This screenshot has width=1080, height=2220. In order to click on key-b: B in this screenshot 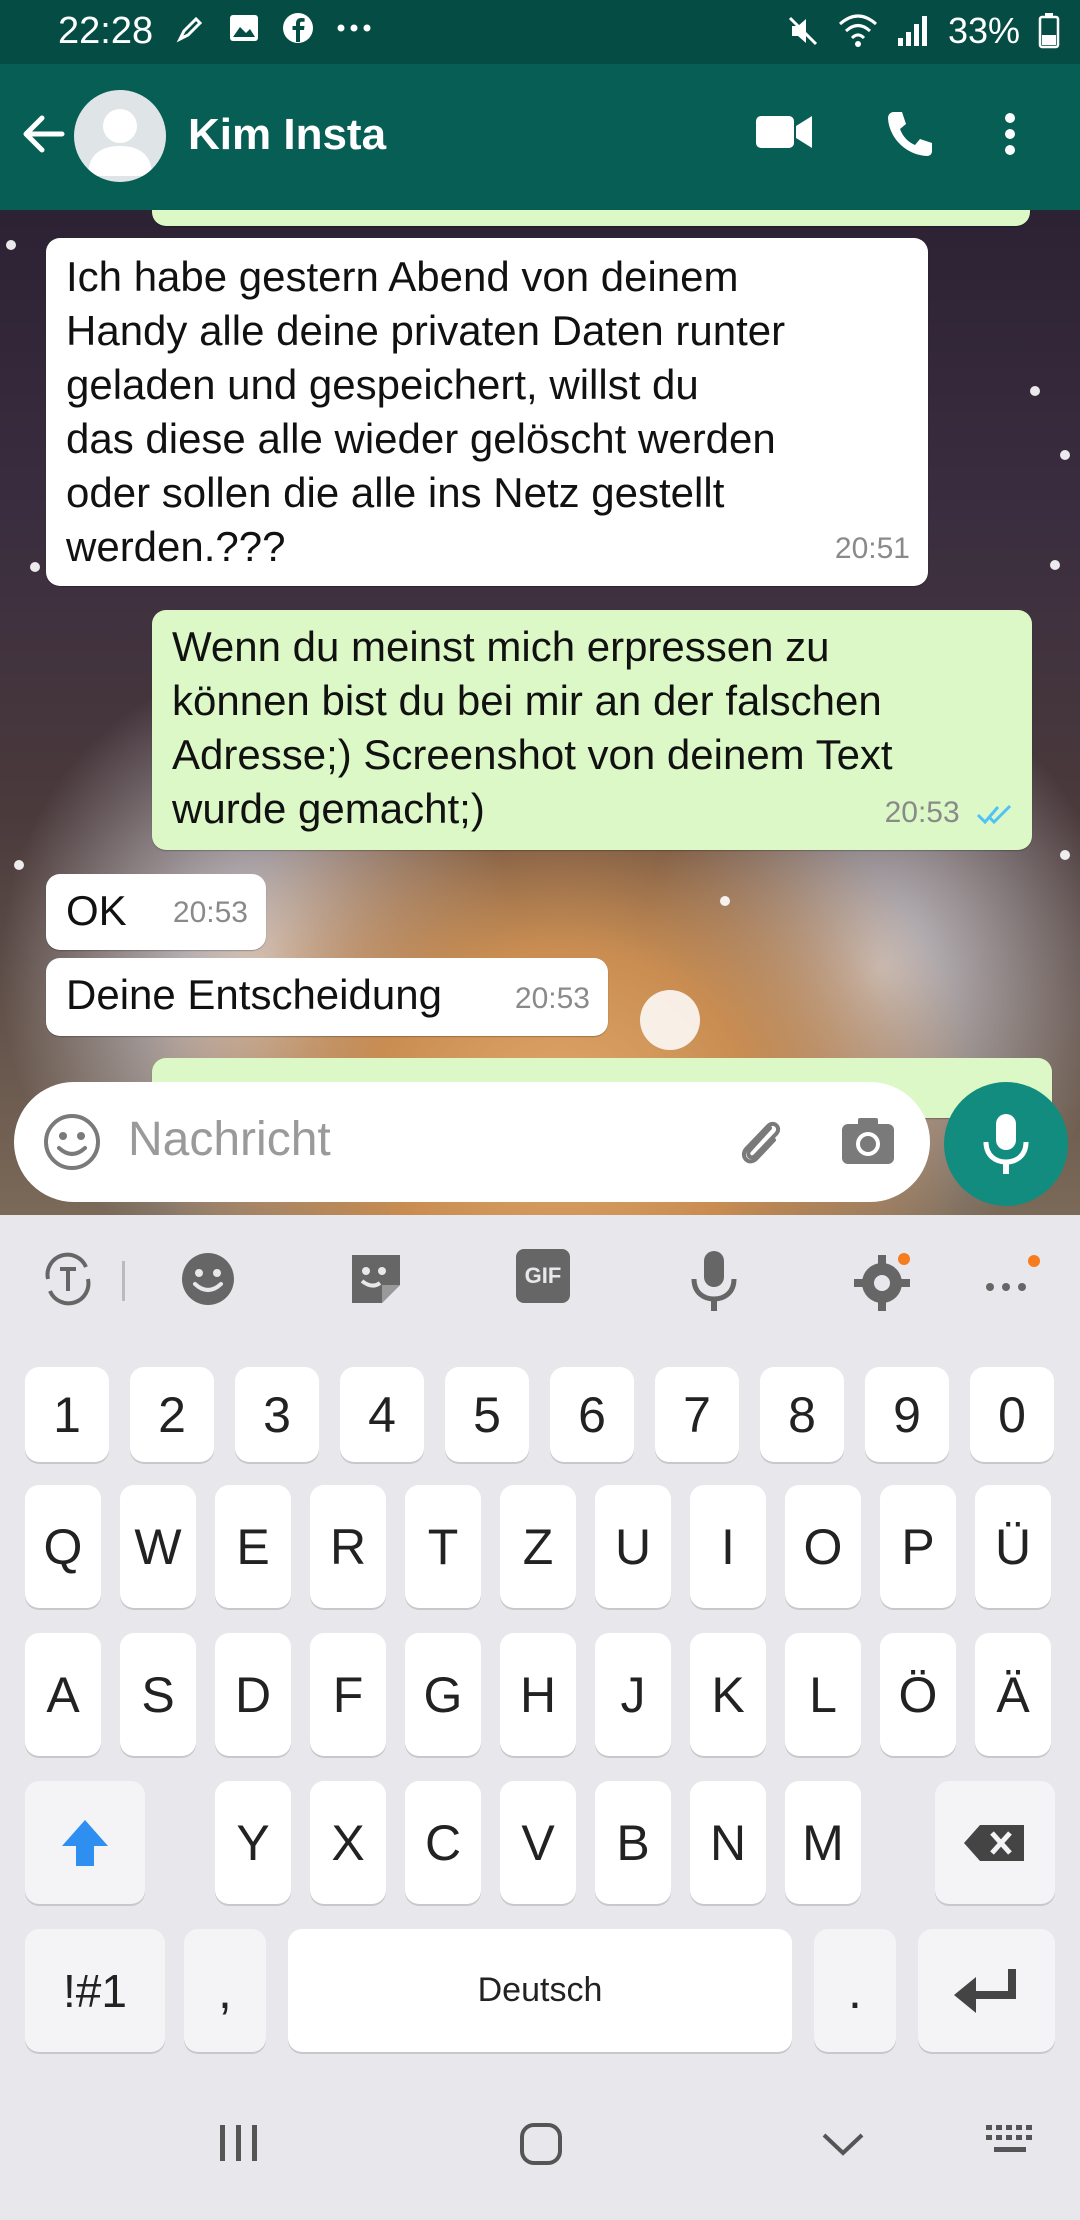, I will do `click(633, 1842)`.